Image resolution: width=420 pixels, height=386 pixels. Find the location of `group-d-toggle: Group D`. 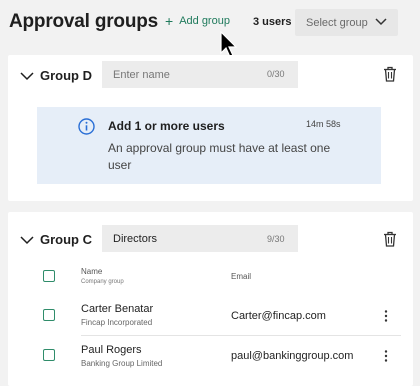

group-d-toggle: Group D is located at coordinates (56, 75).